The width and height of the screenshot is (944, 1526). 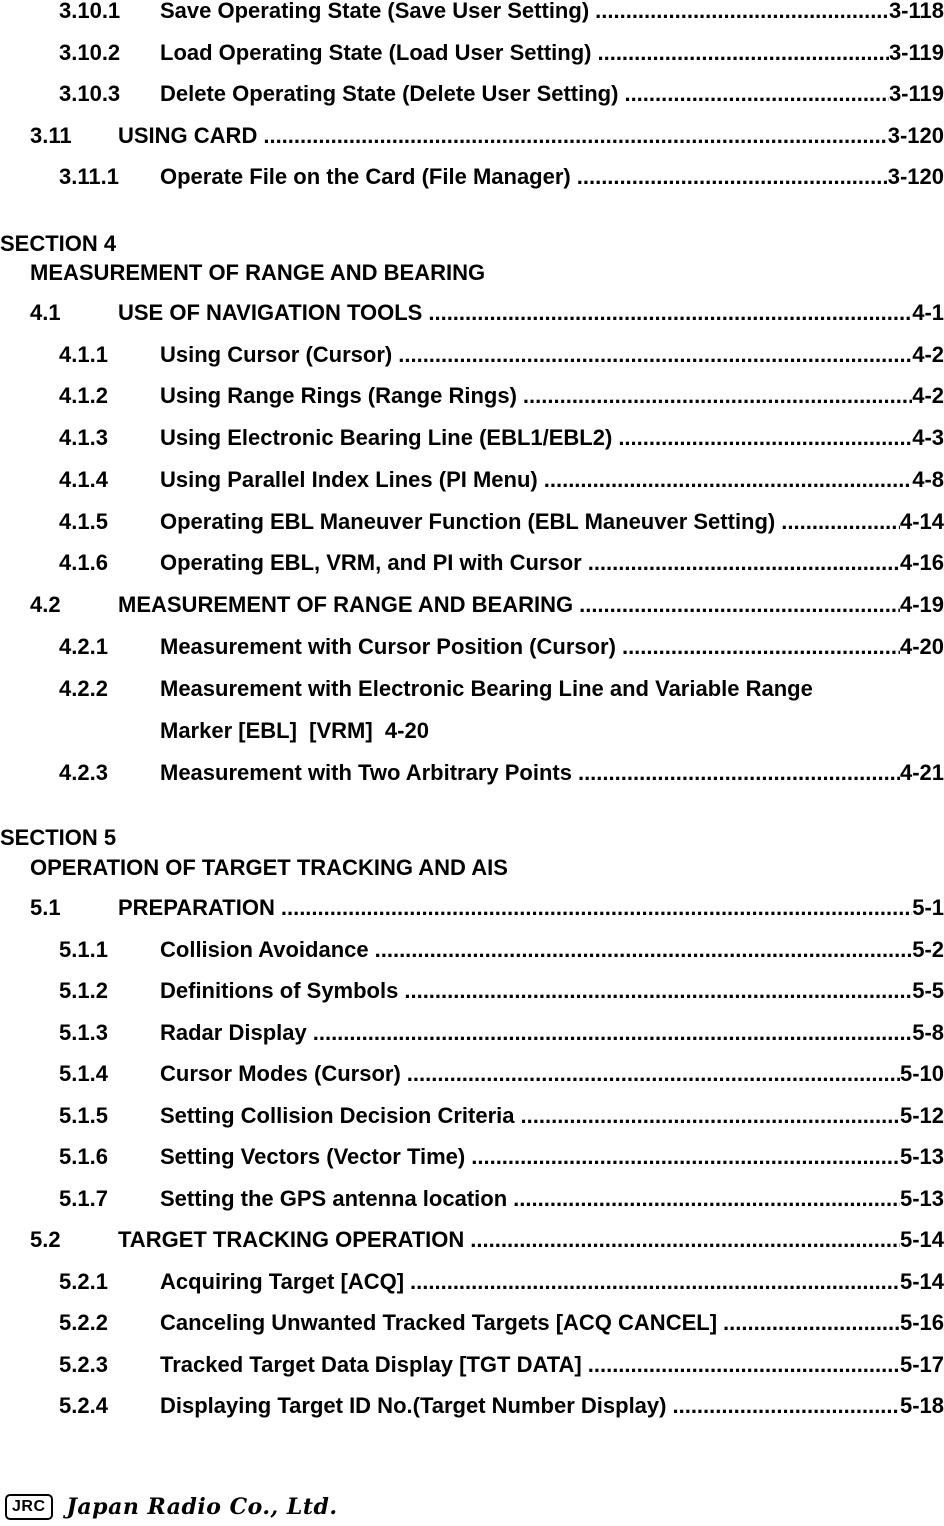 I want to click on toc-entry-line: MEASUREMENT OF RANGE AND BEARING 4-19, so click(x=531, y=604).